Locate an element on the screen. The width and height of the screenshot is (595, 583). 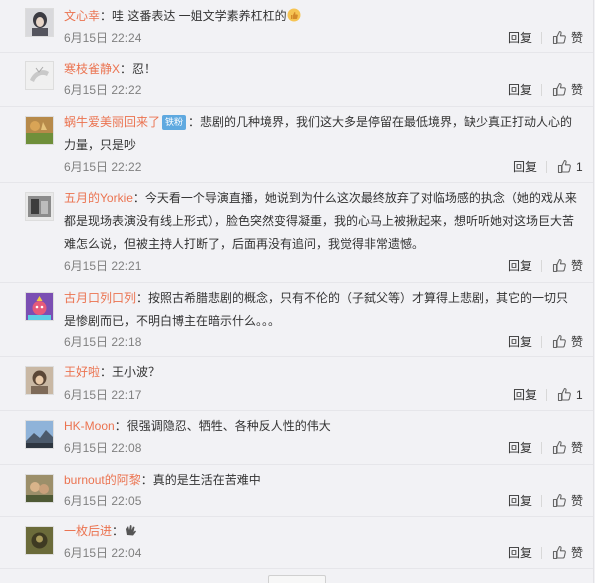
comment-time: 6月15日 22:17 is located at coordinates (103, 395).